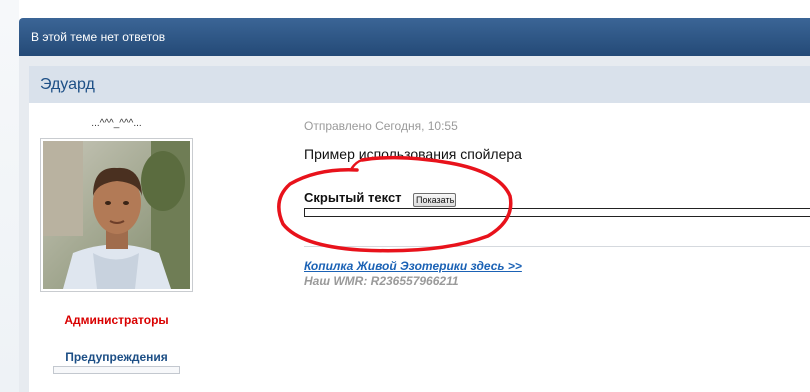  What do you see at coordinates (353, 197) in the screenshot?
I see `spoiler-title: Скрытый текст` at bounding box center [353, 197].